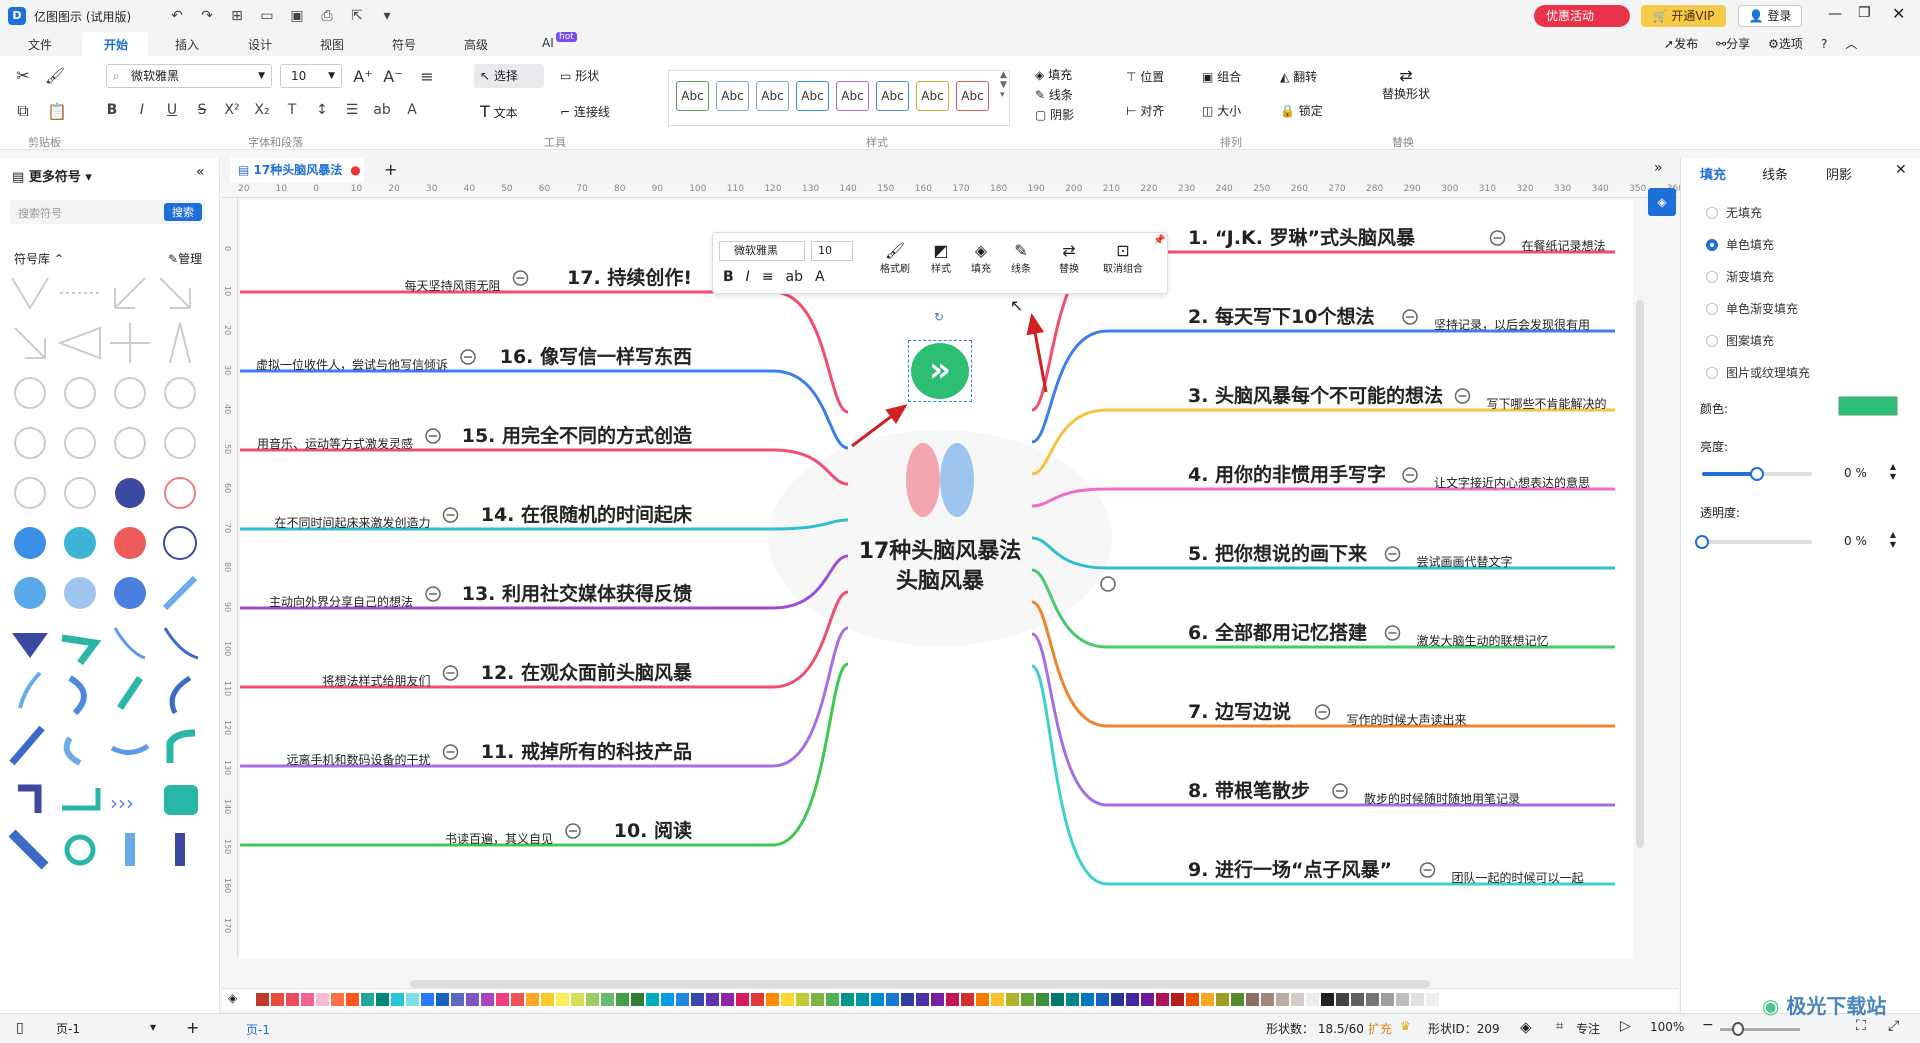 The height and width of the screenshot is (1043, 1920). I want to click on share-button: ⚯分享, so click(1733, 43).